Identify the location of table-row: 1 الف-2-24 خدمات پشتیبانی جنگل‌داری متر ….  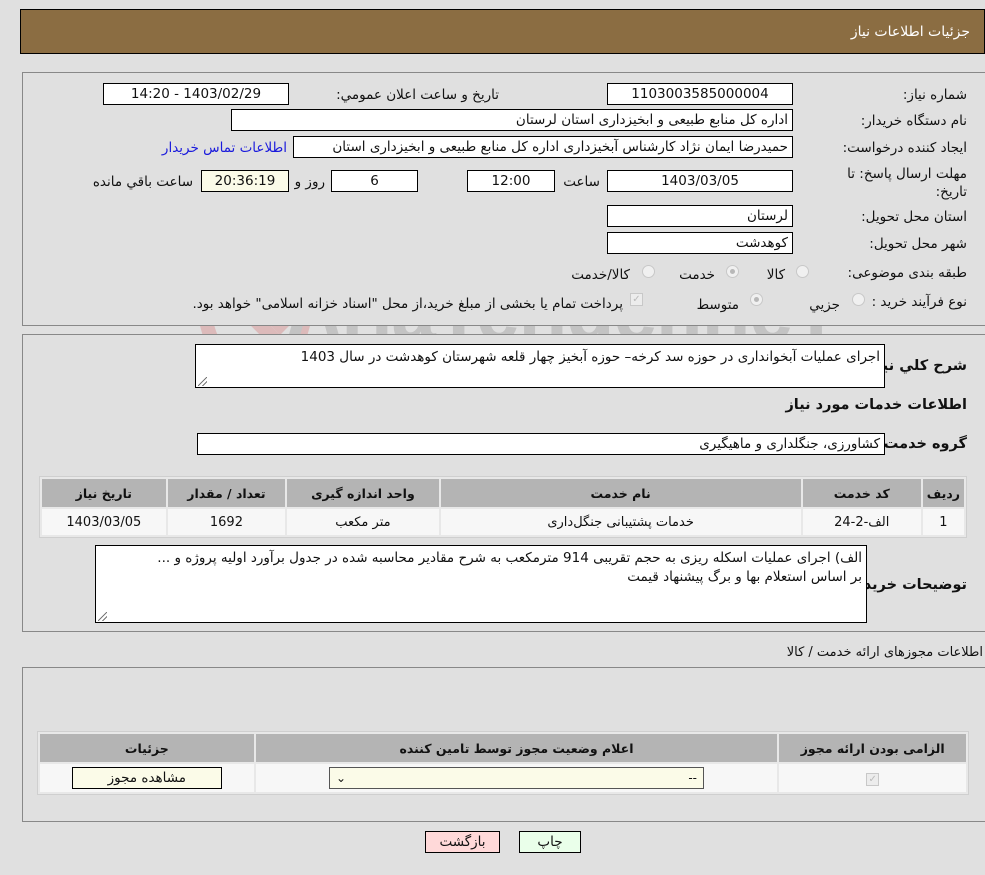
(503, 522).